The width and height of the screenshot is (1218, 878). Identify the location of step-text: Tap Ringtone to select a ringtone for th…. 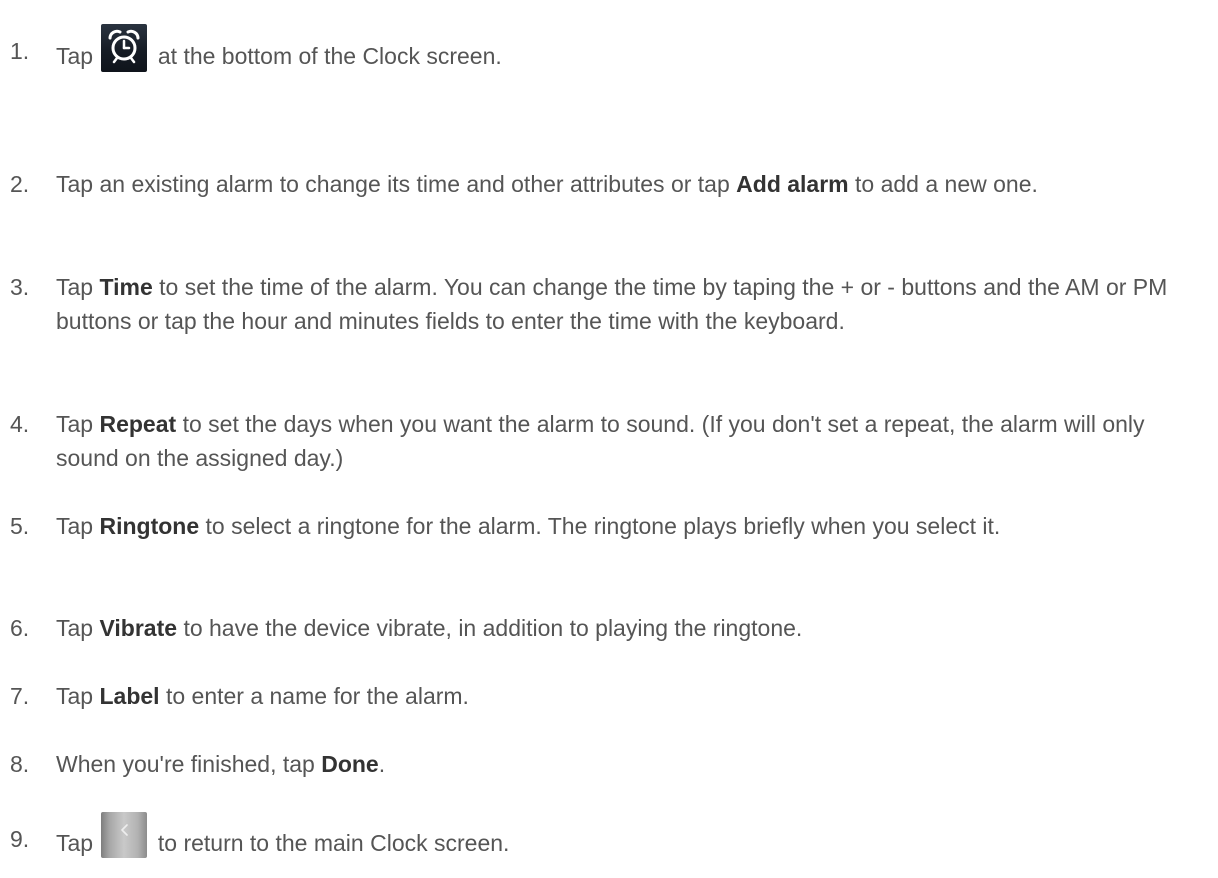
(632, 526).